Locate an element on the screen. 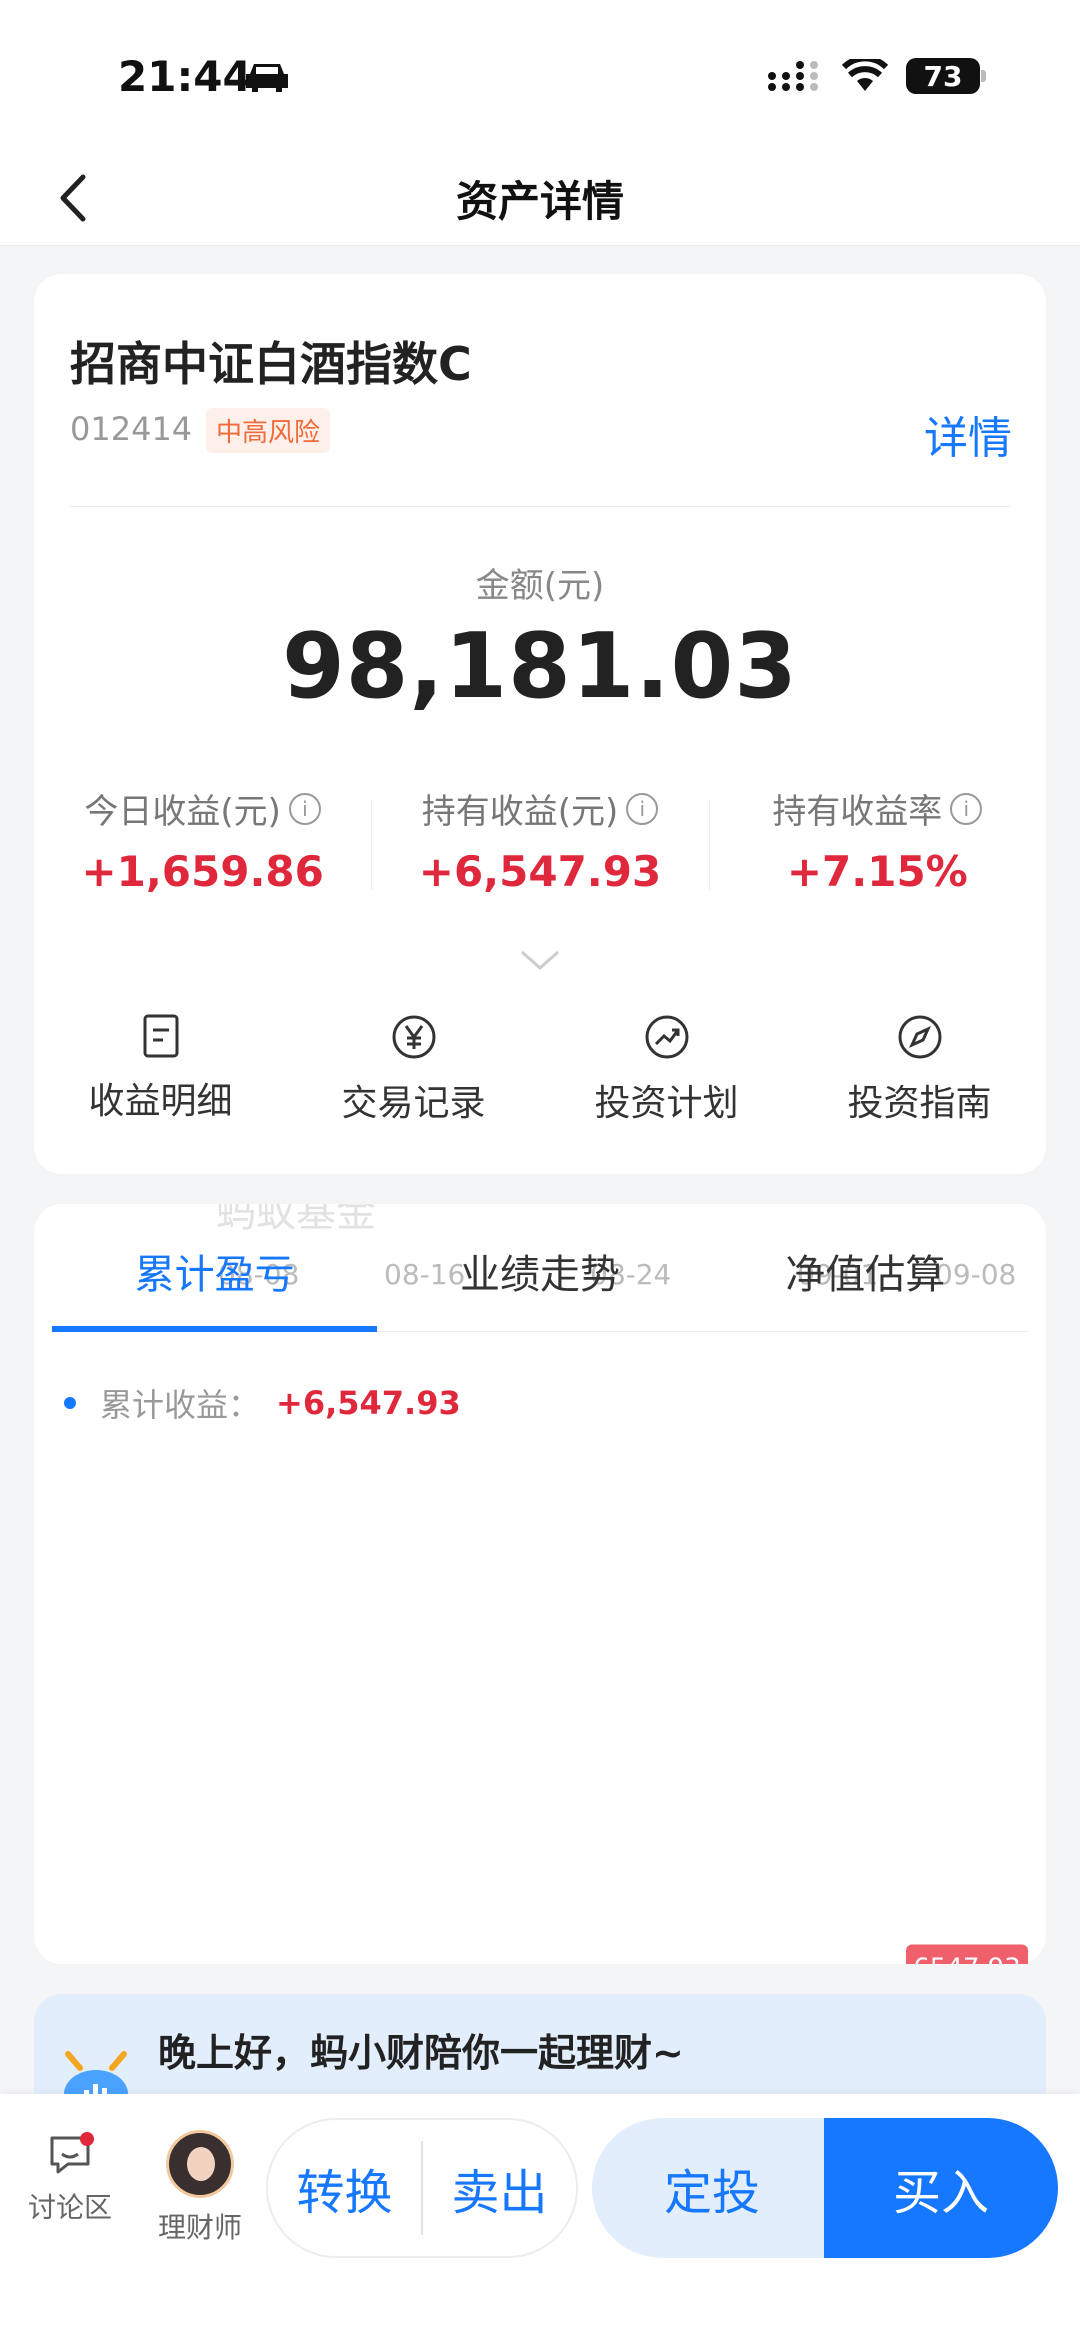 The width and height of the screenshot is (1080, 2347). stat-value: +1,659.86 is located at coordinates (202, 871).